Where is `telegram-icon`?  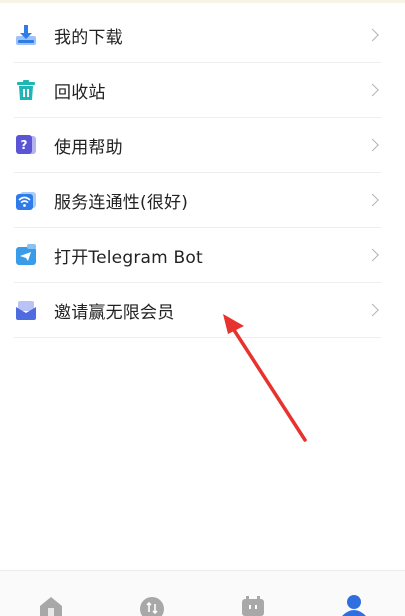
telegram-icon is located at coordinates (26, 255).